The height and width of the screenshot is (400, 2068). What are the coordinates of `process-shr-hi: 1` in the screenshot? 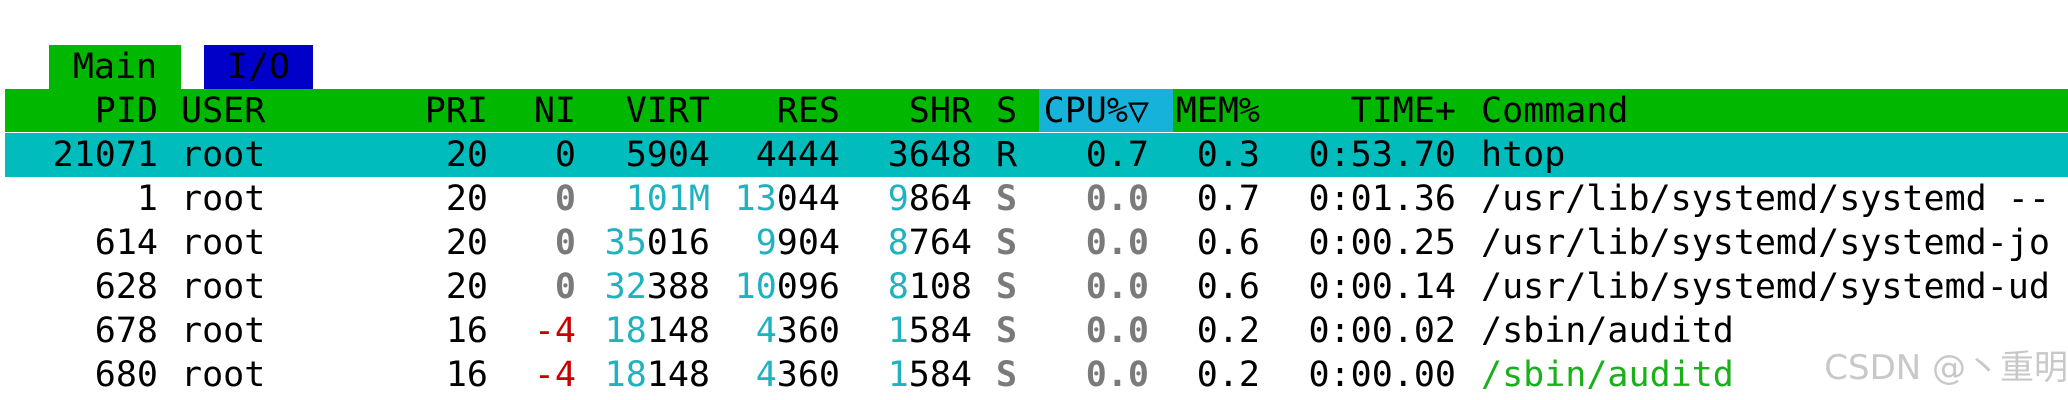 It's located at (898, 375).